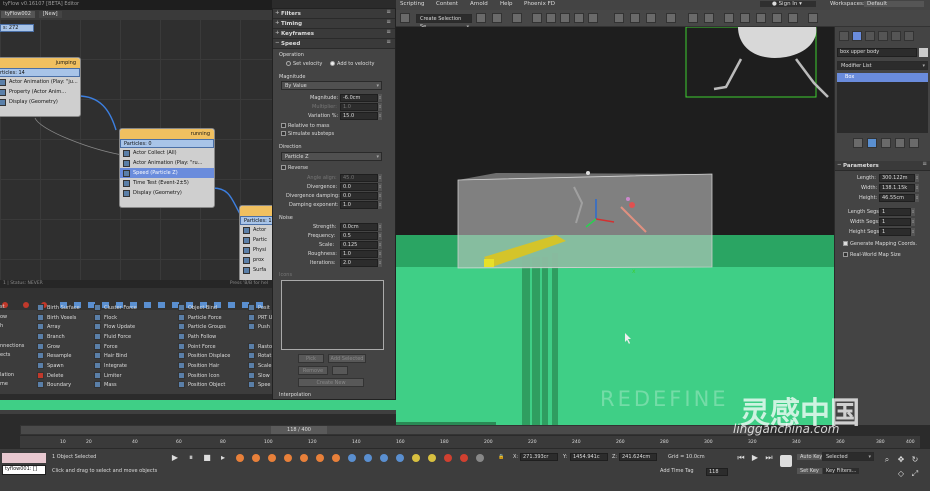 This screenshot has height=491, width=930. I want to click on set-key-button: Set Key, so click(809, 471).